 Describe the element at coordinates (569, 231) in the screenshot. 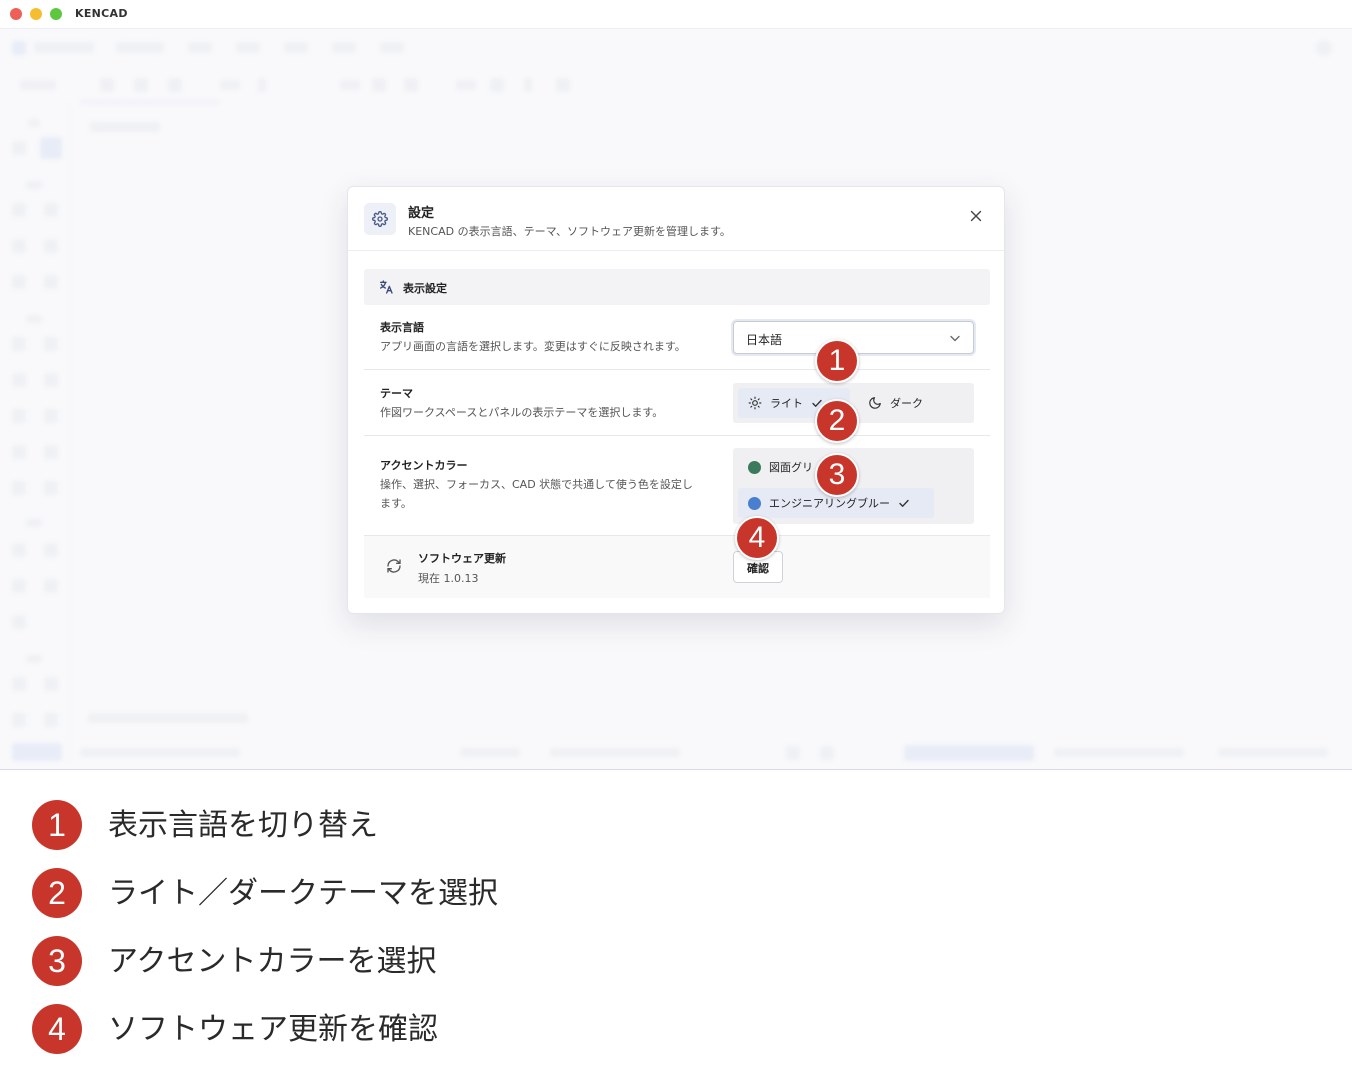

I see `dialog-subtitle: KENCAD の表示言語、テーマ、ソフトウェア更新を管理します。` at that location.